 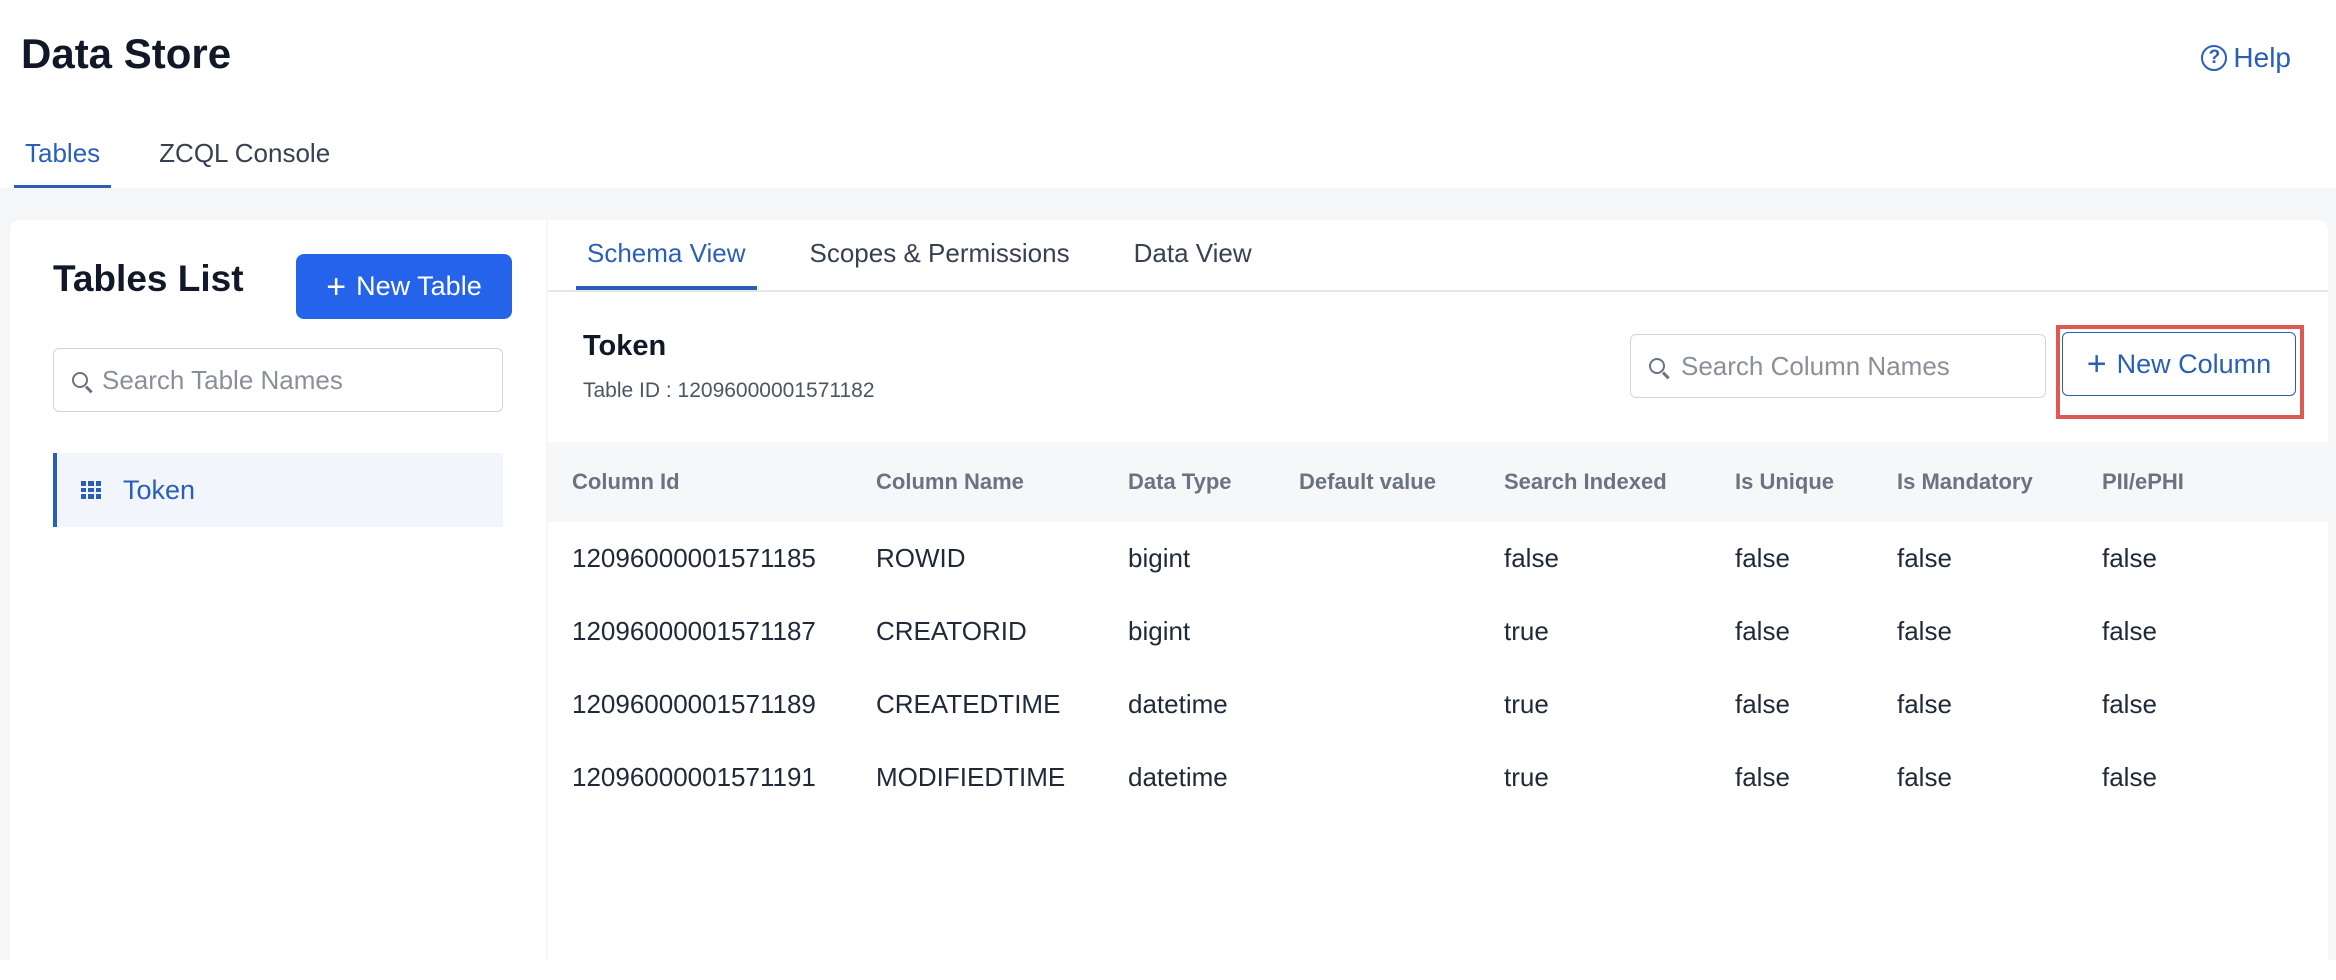 I want to click on new-column-button: + New Column, so click(x=2179, y=364).